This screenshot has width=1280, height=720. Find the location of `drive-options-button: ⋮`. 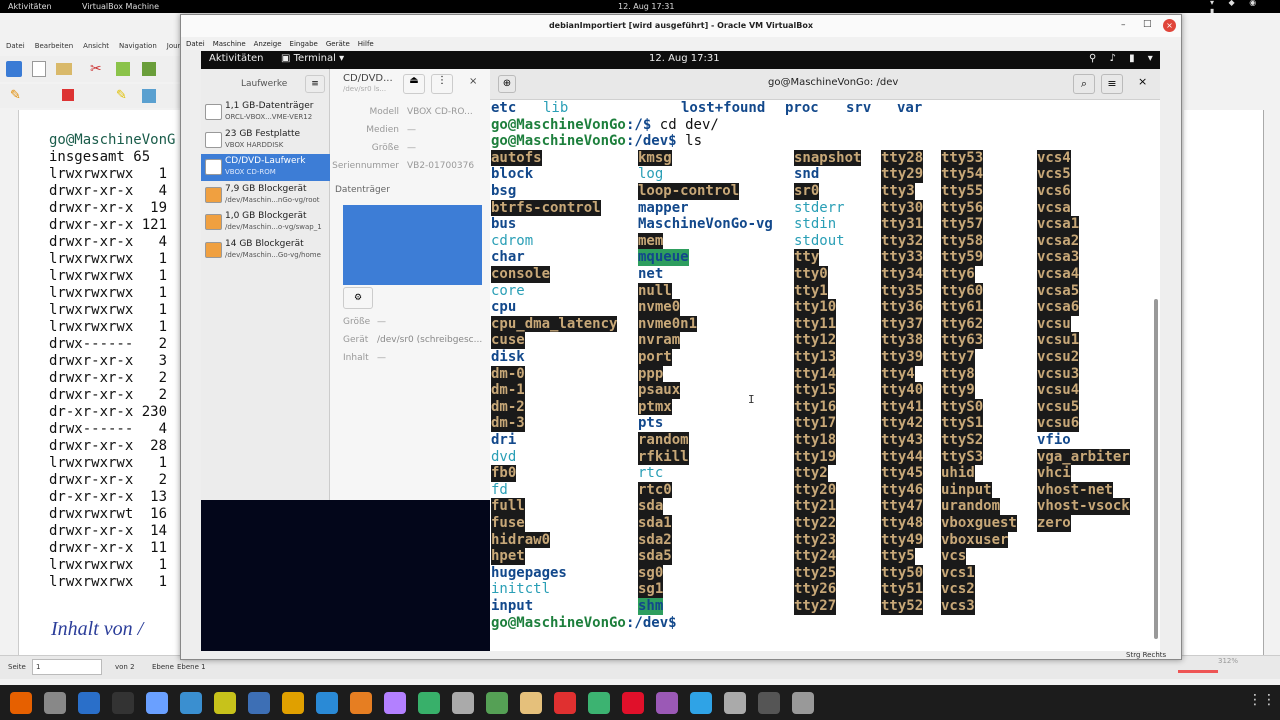

drive-options-button: ⋮ is located at coordinates (442, 84).